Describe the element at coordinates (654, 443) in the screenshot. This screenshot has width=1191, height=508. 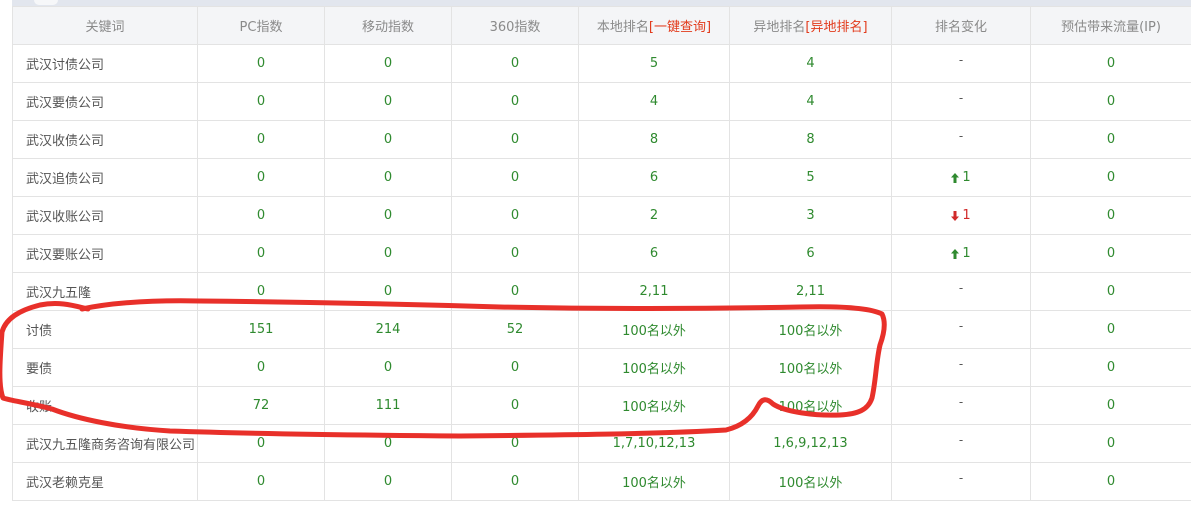
I see `cell-local-rank: 1,7,10,12,13` at that location.